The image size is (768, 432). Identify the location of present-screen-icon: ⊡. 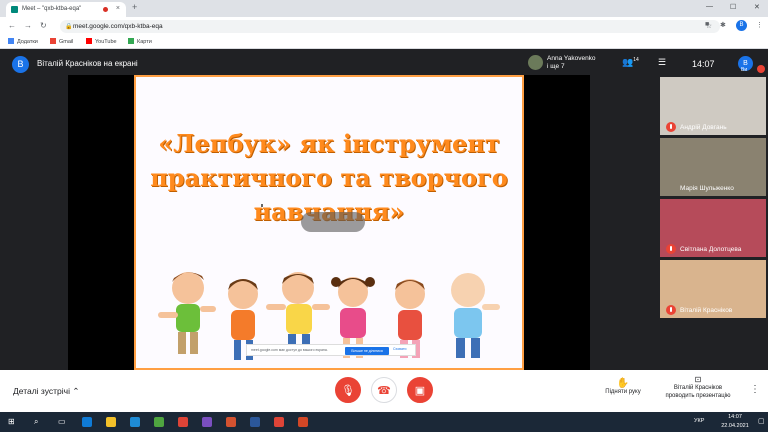
(698, 379).